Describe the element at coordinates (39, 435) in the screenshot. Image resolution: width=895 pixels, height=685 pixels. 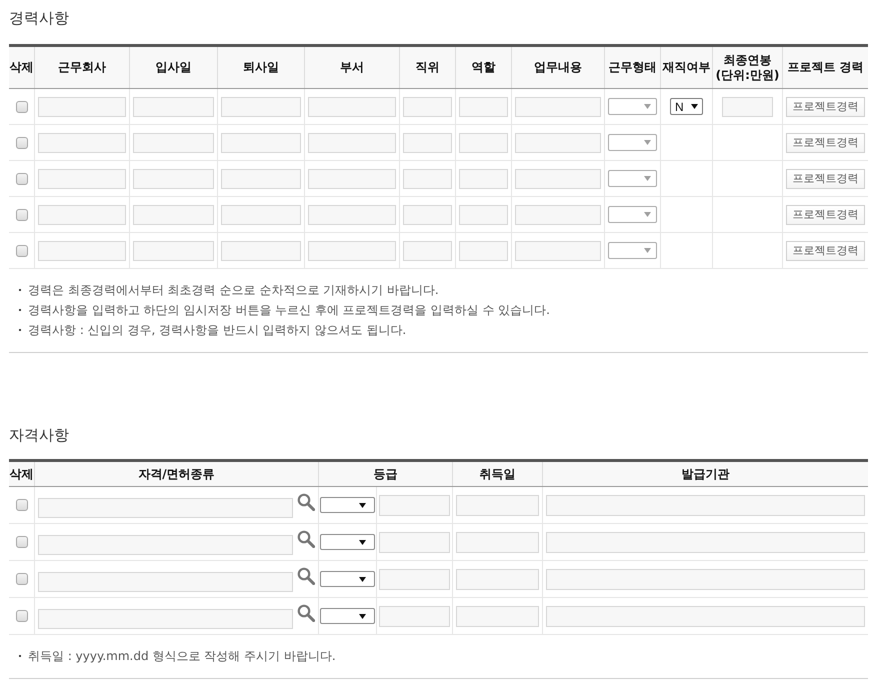
I see `section-title: 자격사항` at that location.